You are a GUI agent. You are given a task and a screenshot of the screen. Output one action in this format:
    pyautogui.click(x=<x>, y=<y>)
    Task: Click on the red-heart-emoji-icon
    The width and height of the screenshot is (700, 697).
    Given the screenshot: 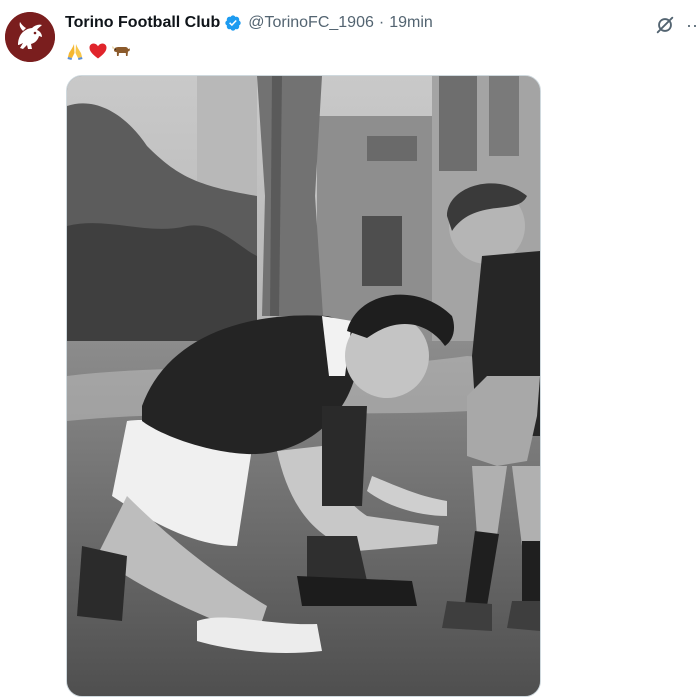 What is the action you would take?
    pyautogui.click(x=98, y=51)
    